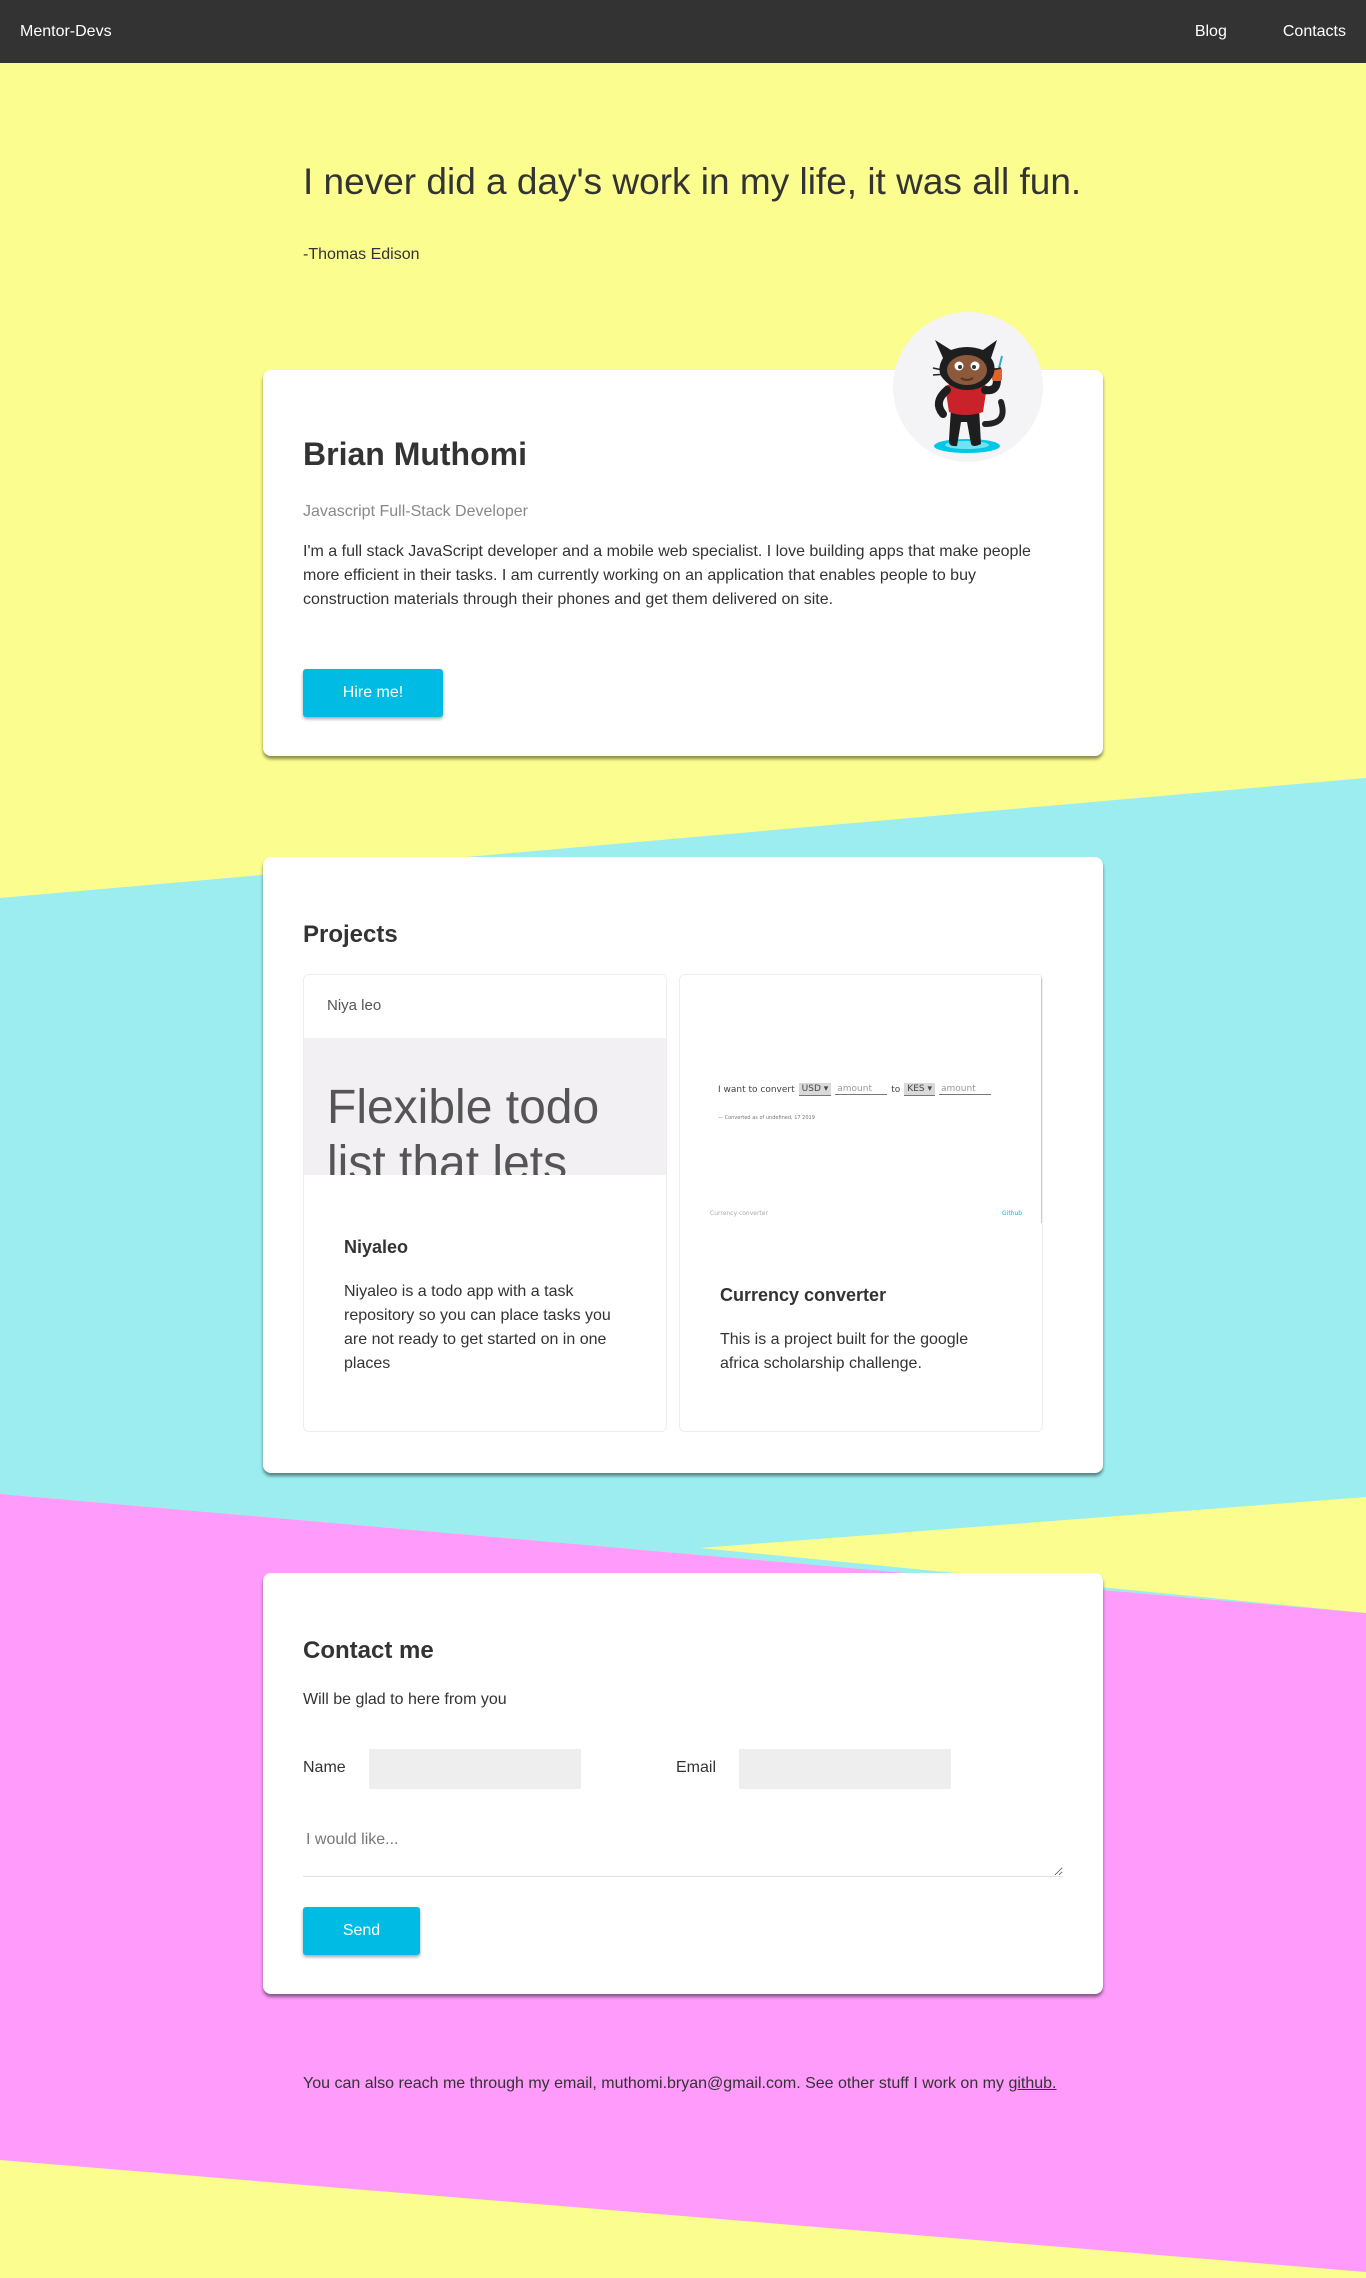 This screenshot has width=1366, height=2278. I want to click on preview-note: — Converted as of undefined, 17 2019, so click(766, 1118).